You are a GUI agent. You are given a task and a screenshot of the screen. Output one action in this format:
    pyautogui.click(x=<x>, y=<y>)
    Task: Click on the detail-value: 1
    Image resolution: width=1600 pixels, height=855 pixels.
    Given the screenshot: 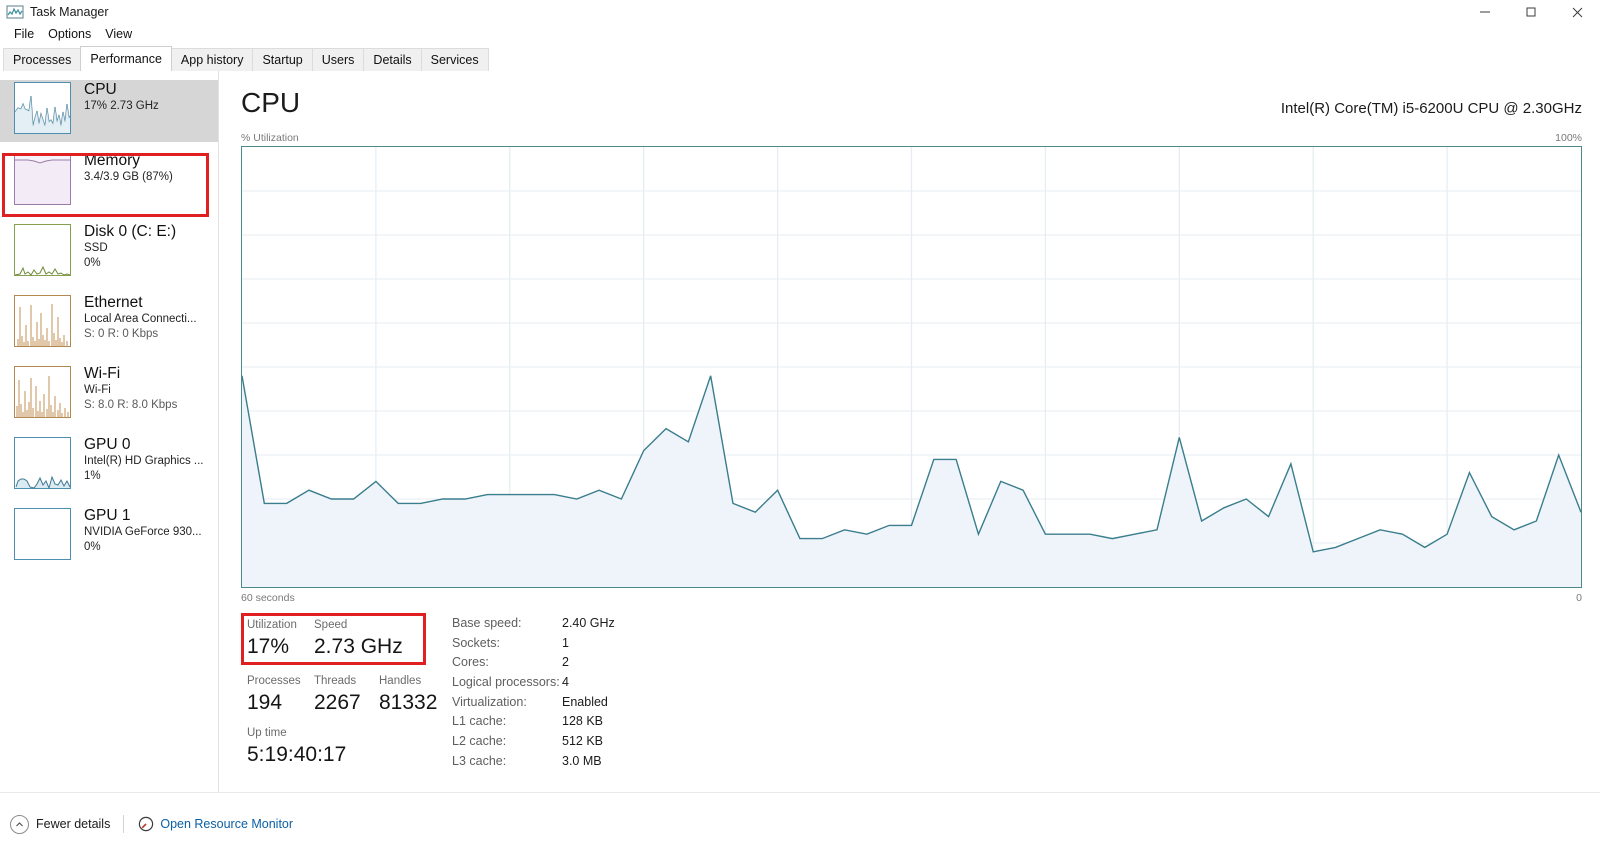 What is the action you would take?
    pyautogui.click(x=565, y=642)
    